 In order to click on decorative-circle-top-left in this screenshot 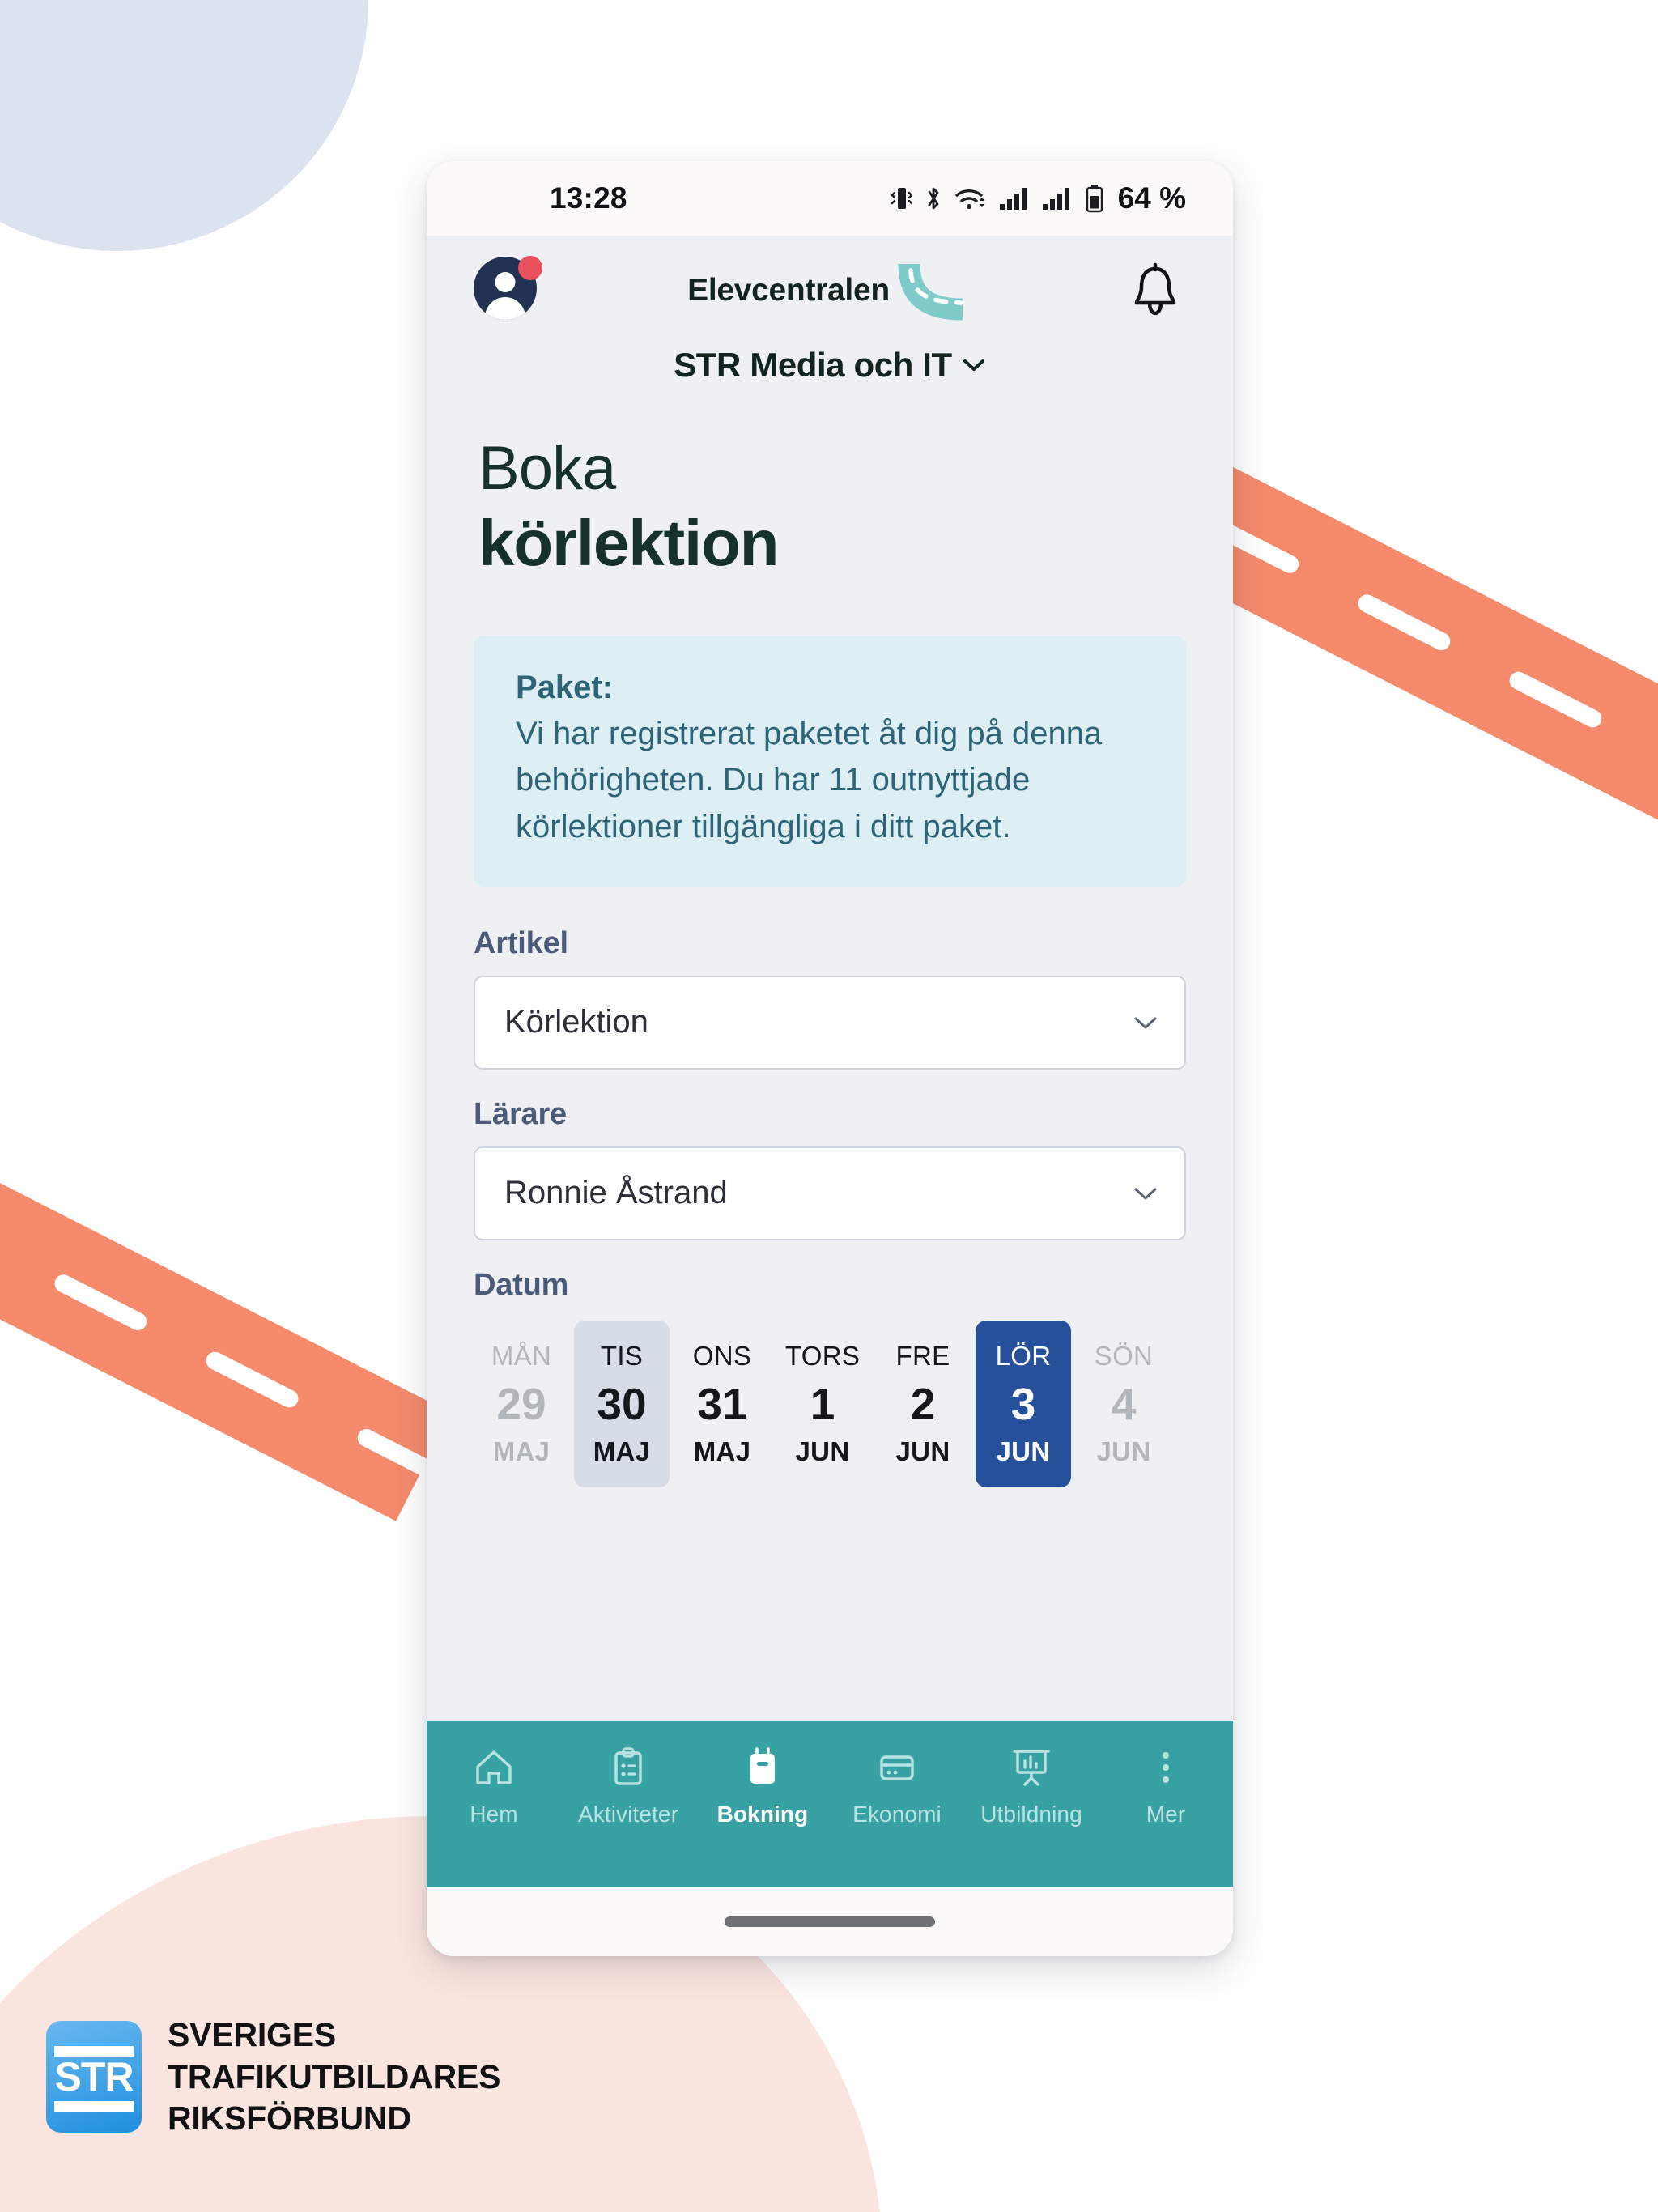, I will do `click(184, 125)`.